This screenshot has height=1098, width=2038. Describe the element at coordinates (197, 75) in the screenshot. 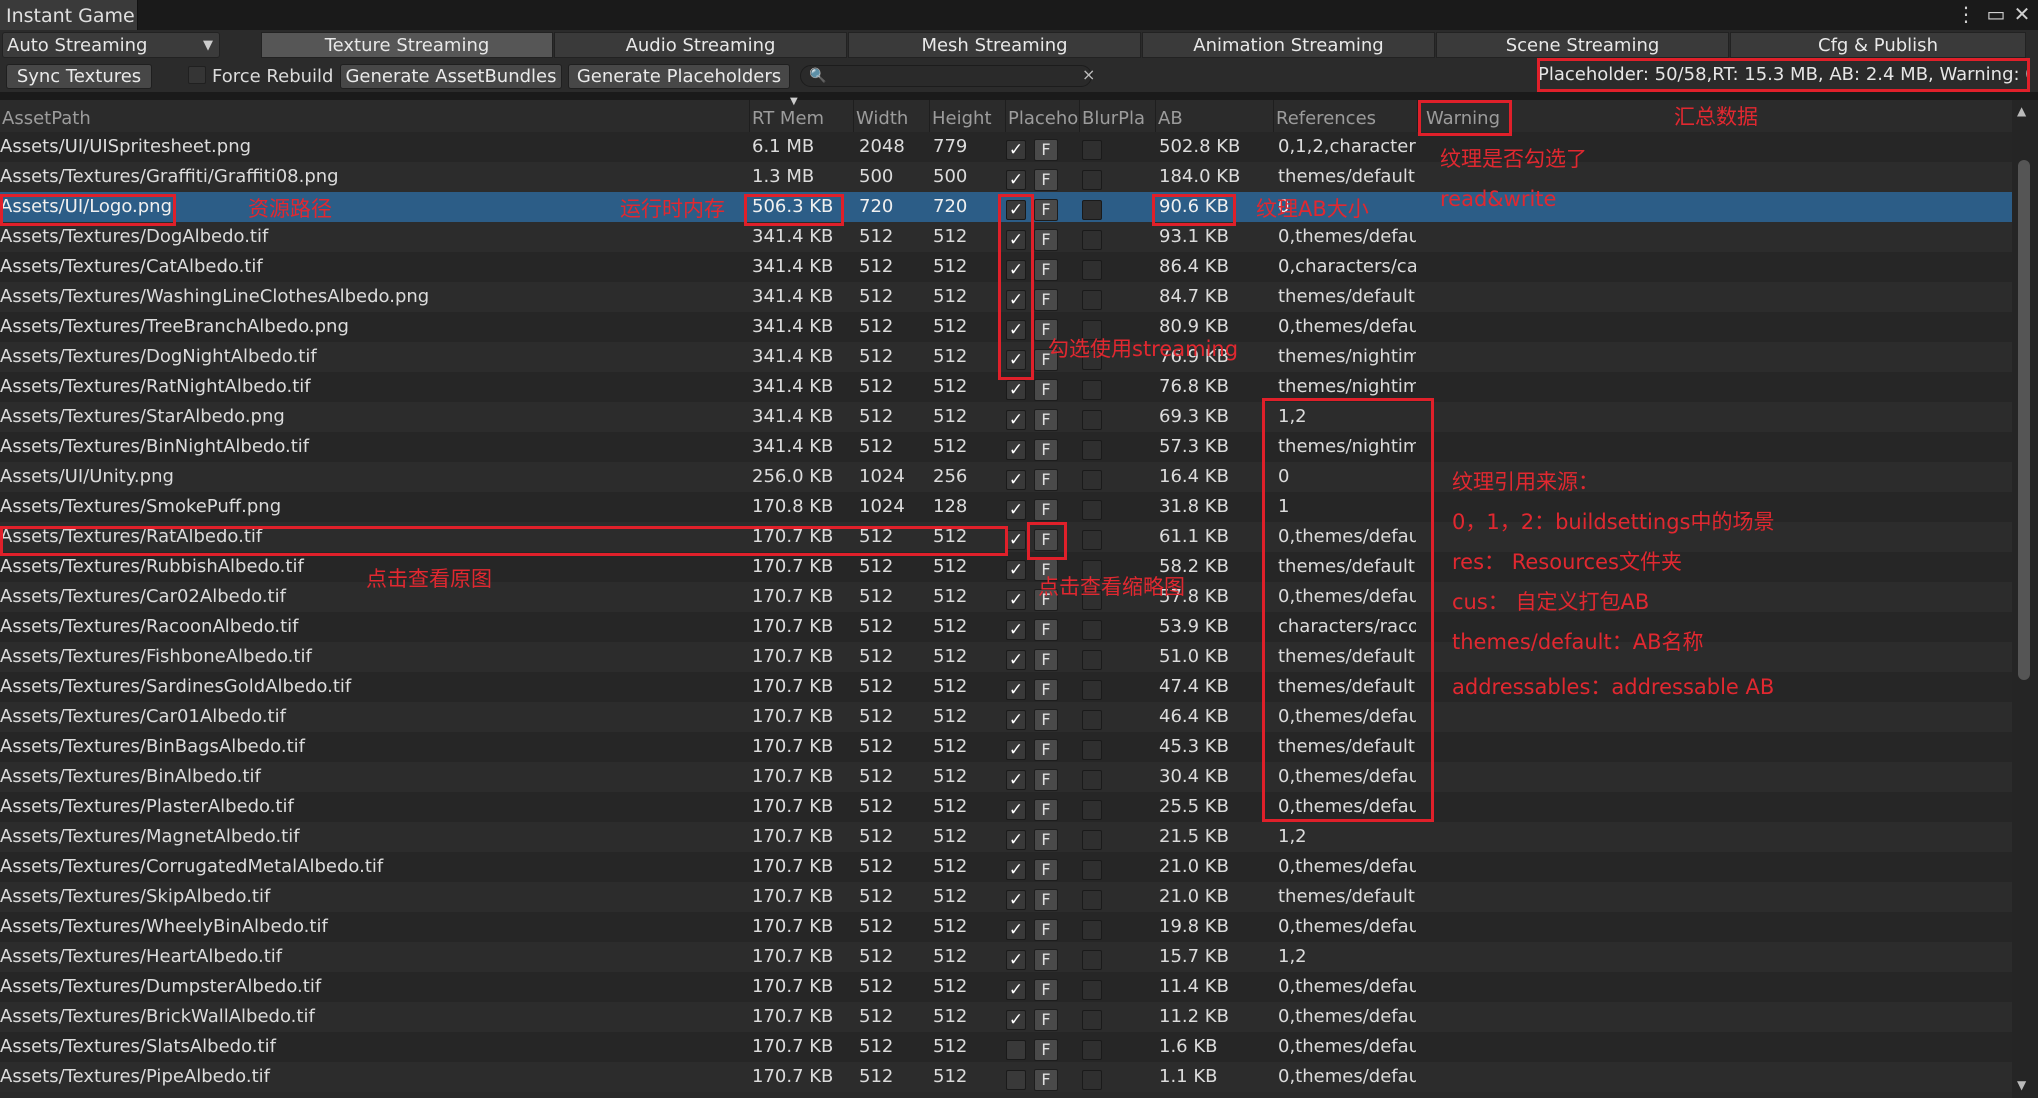

I see `force-rebuild-checkbox` at that location.